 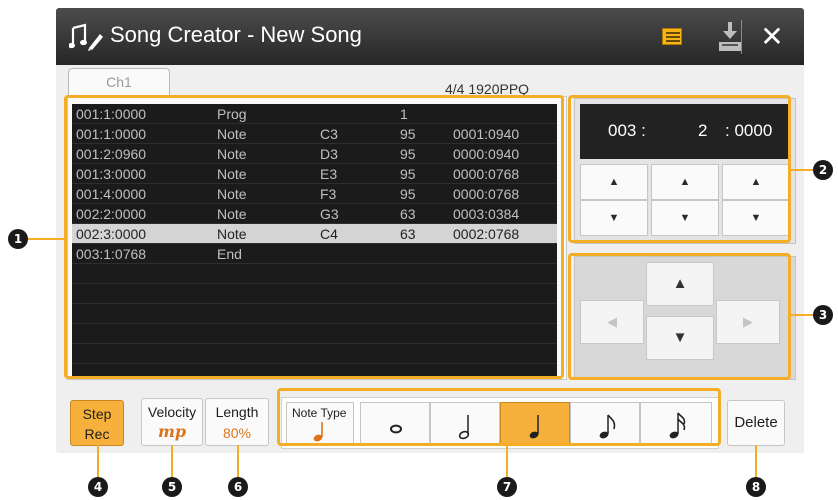 I want to click on event-data2: 1, so click(x=404, y=114).